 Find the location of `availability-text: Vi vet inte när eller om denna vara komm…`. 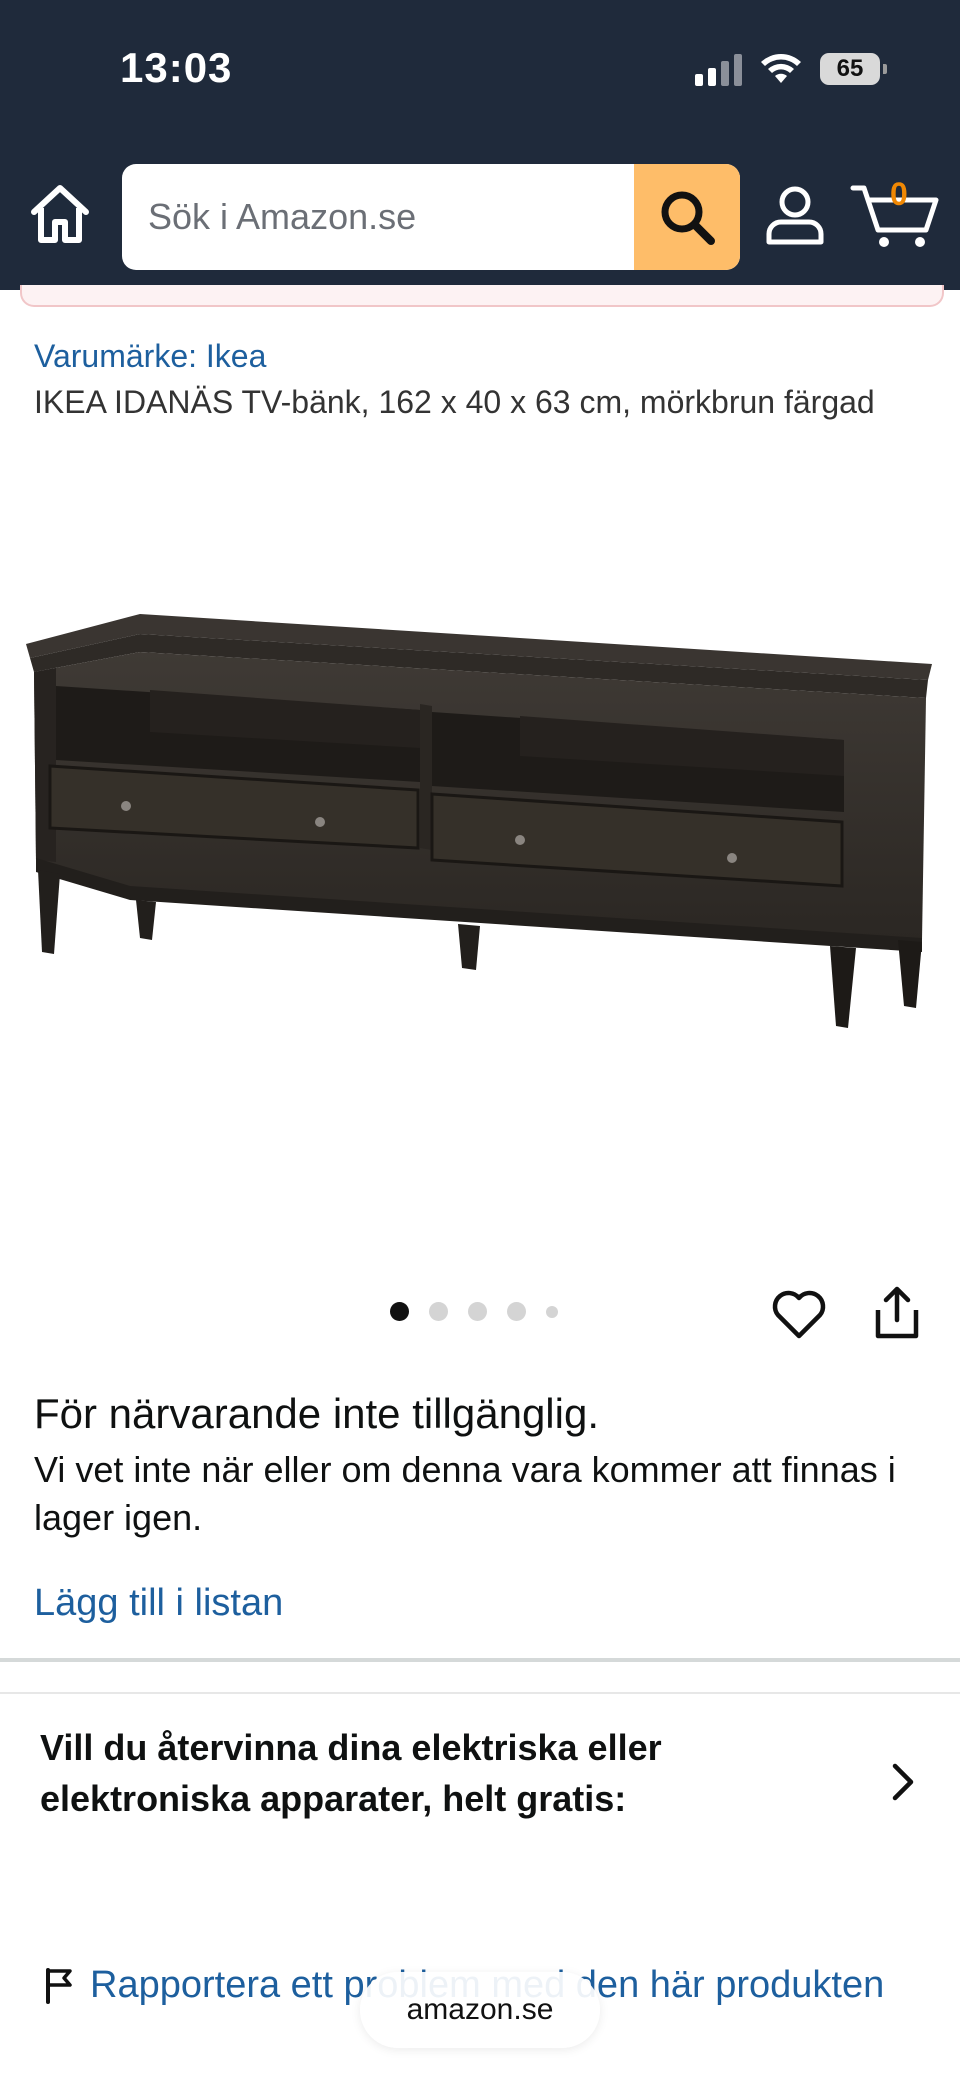

availability-text: Vi vet inte när eller om denna vara komm… is located at coordinates (465, 1493).